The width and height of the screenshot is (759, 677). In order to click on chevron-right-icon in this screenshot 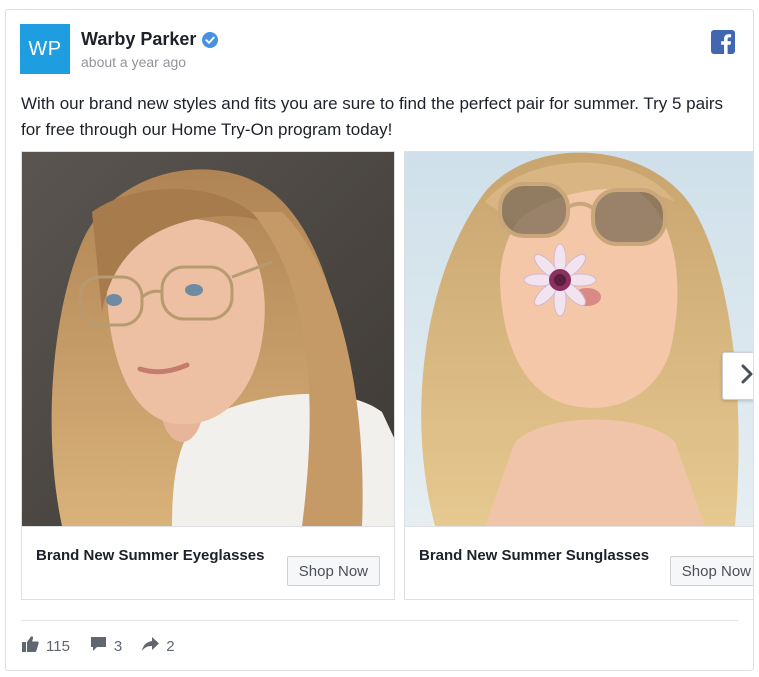, I will do `click(746, 376)`.